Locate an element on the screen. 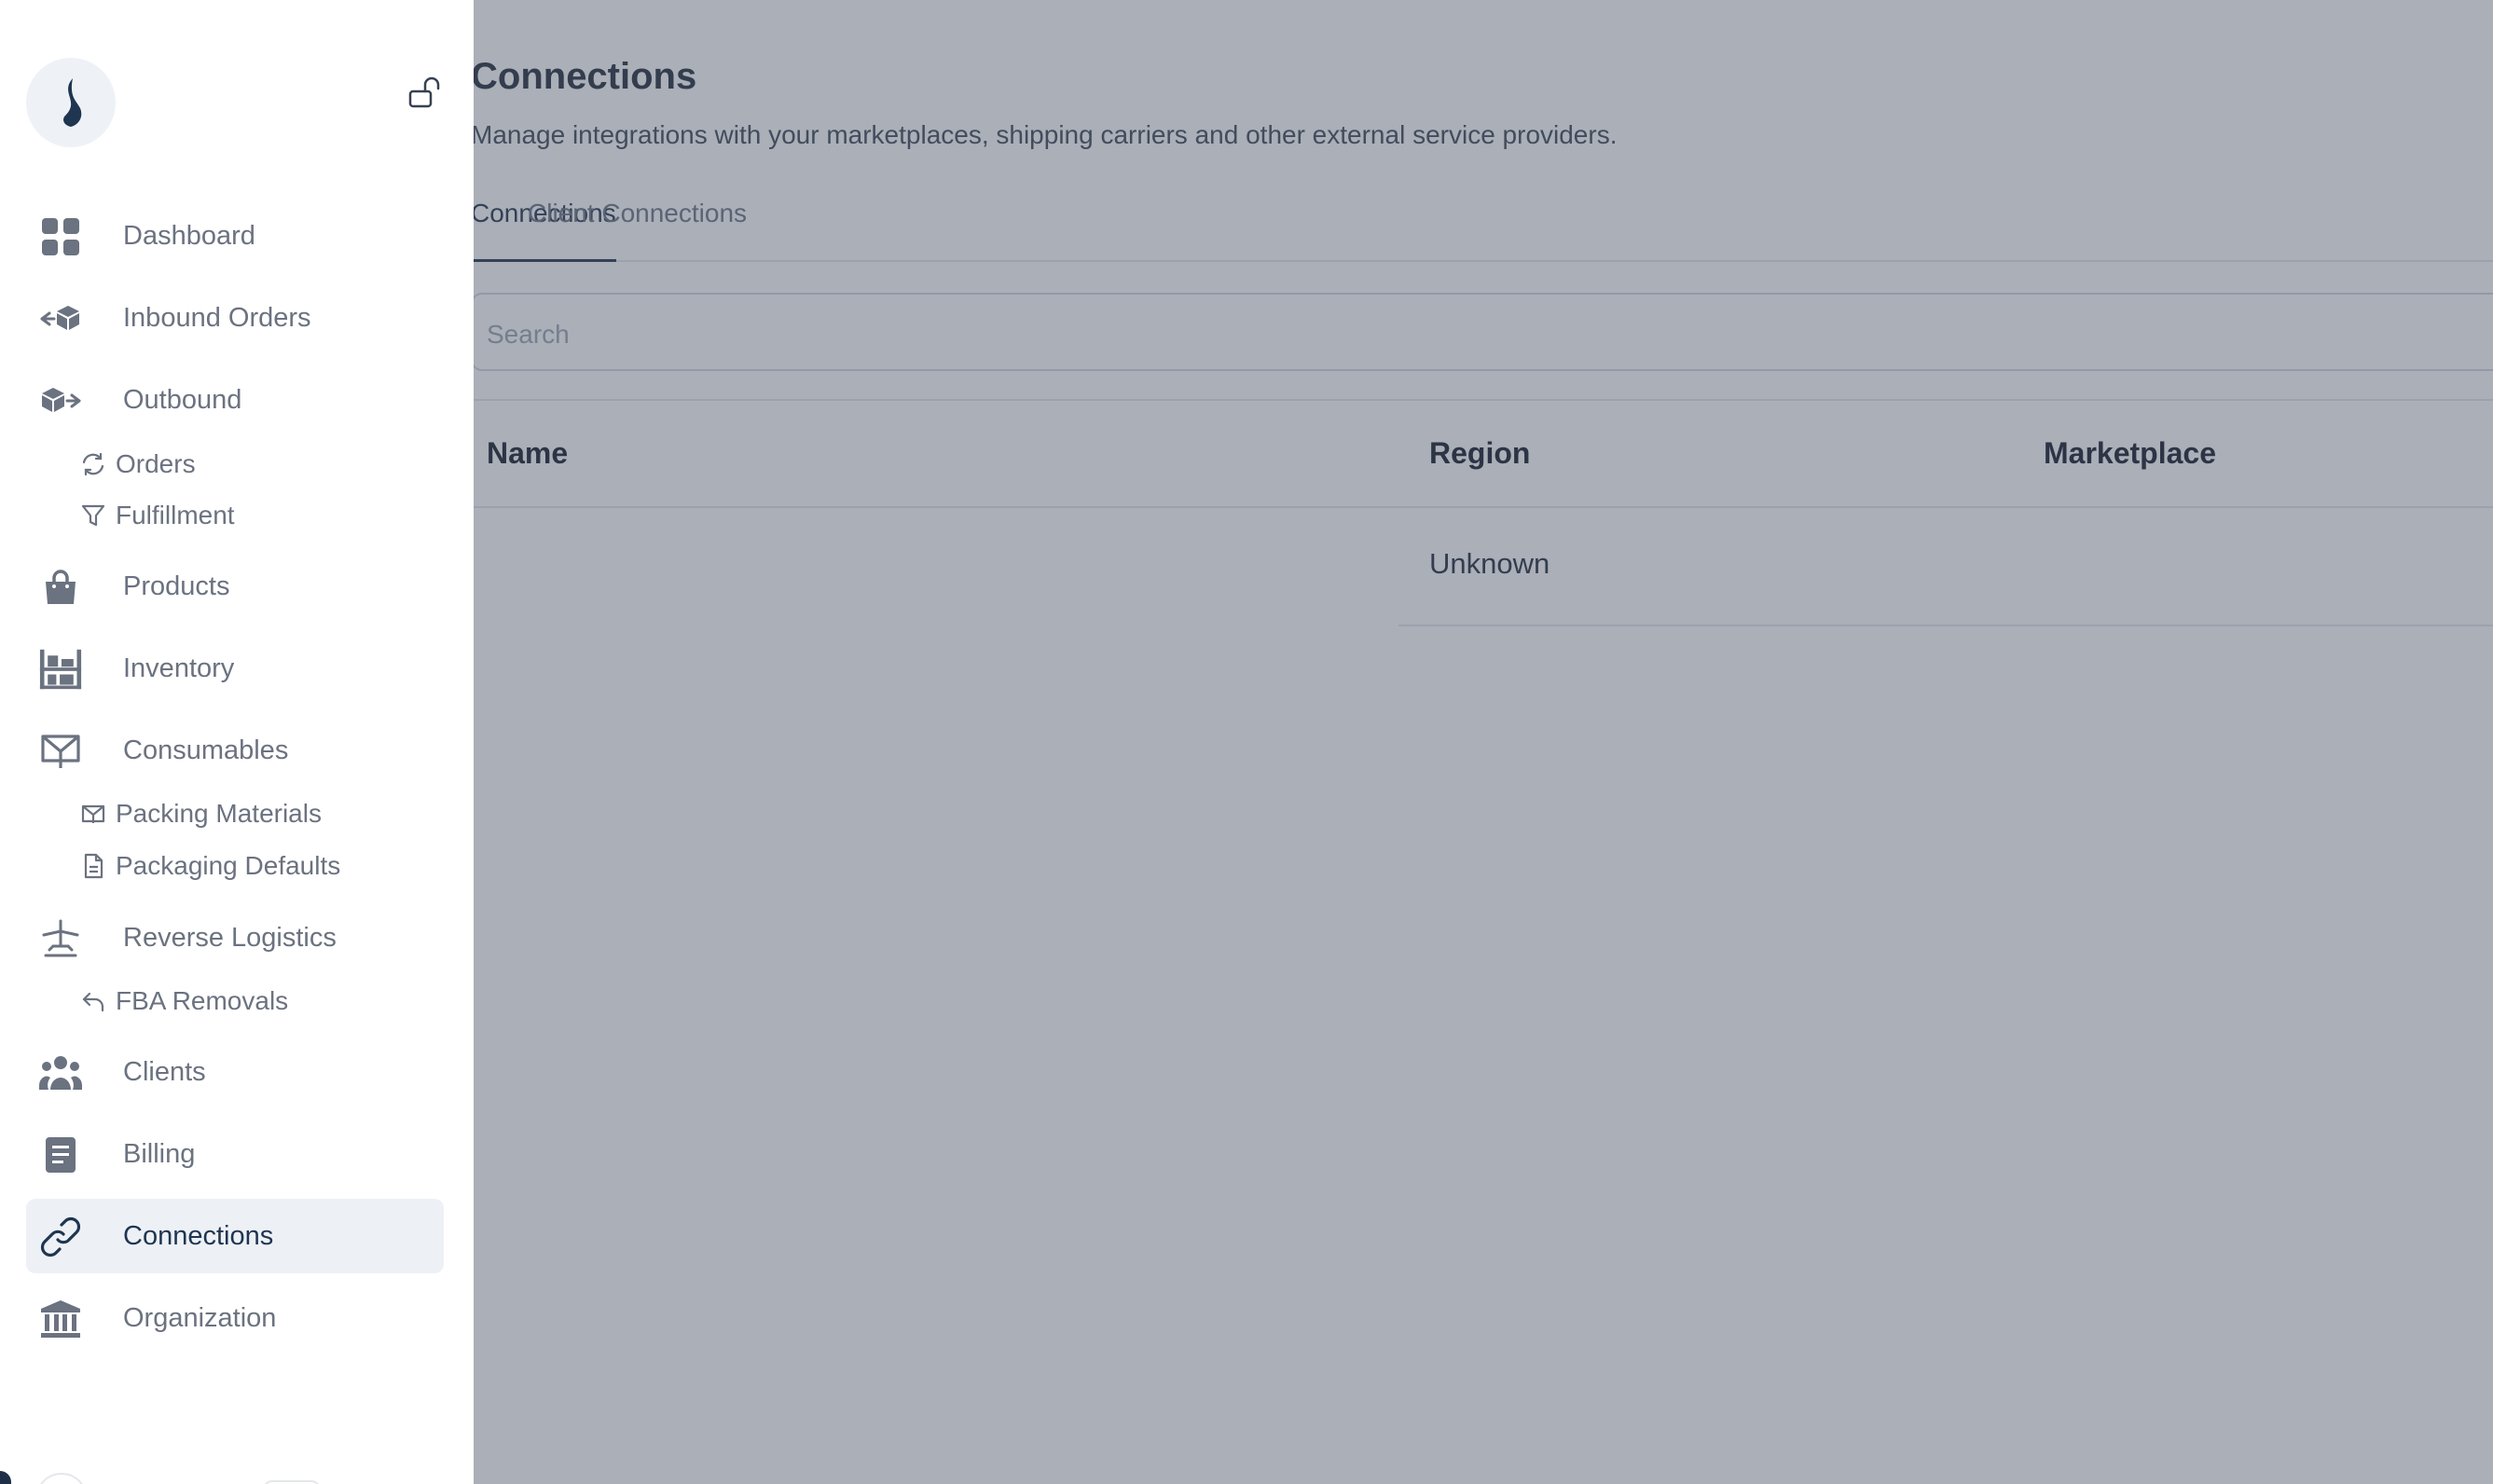  sidebar-item-inventory: Inventory is located at coordinates (235, 668).